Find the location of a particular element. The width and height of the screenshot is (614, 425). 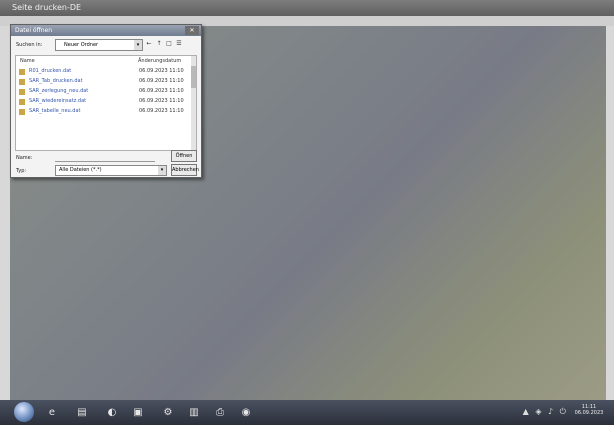

file-type-dropdown: Alle Dateien (*.*) ▾ is located at coordinates (111, 170).